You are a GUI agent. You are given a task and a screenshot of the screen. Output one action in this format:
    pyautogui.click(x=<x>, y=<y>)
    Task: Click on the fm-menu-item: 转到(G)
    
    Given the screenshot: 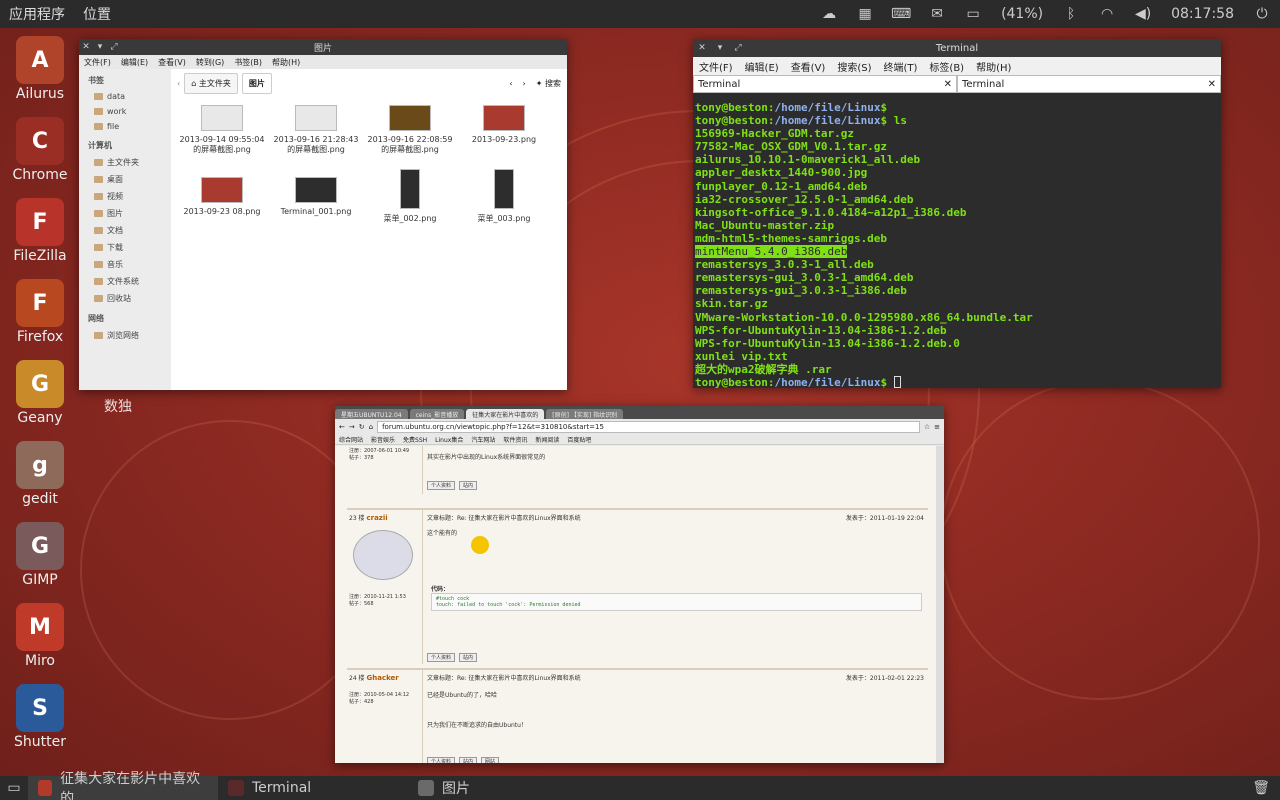 What is the action you would take?
    pyautogui.click(x=210, y=62)
    